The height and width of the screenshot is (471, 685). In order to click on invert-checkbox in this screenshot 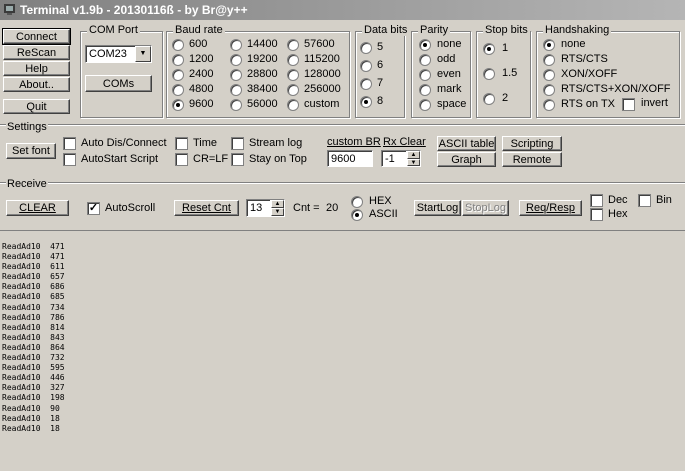, I will do `click(628, 104)`.